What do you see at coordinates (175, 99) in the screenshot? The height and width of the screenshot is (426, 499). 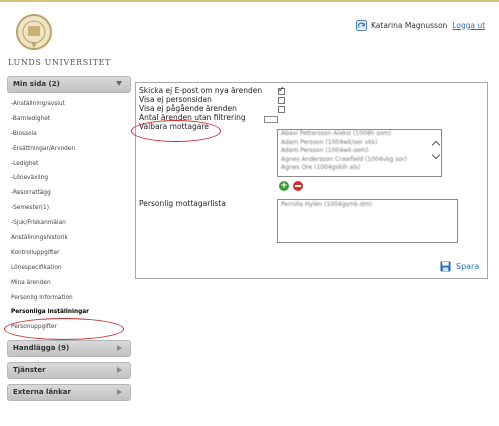 I see `option-hide-personal-page-label: Visa ej personsidan` at bounding box center [175, 99].